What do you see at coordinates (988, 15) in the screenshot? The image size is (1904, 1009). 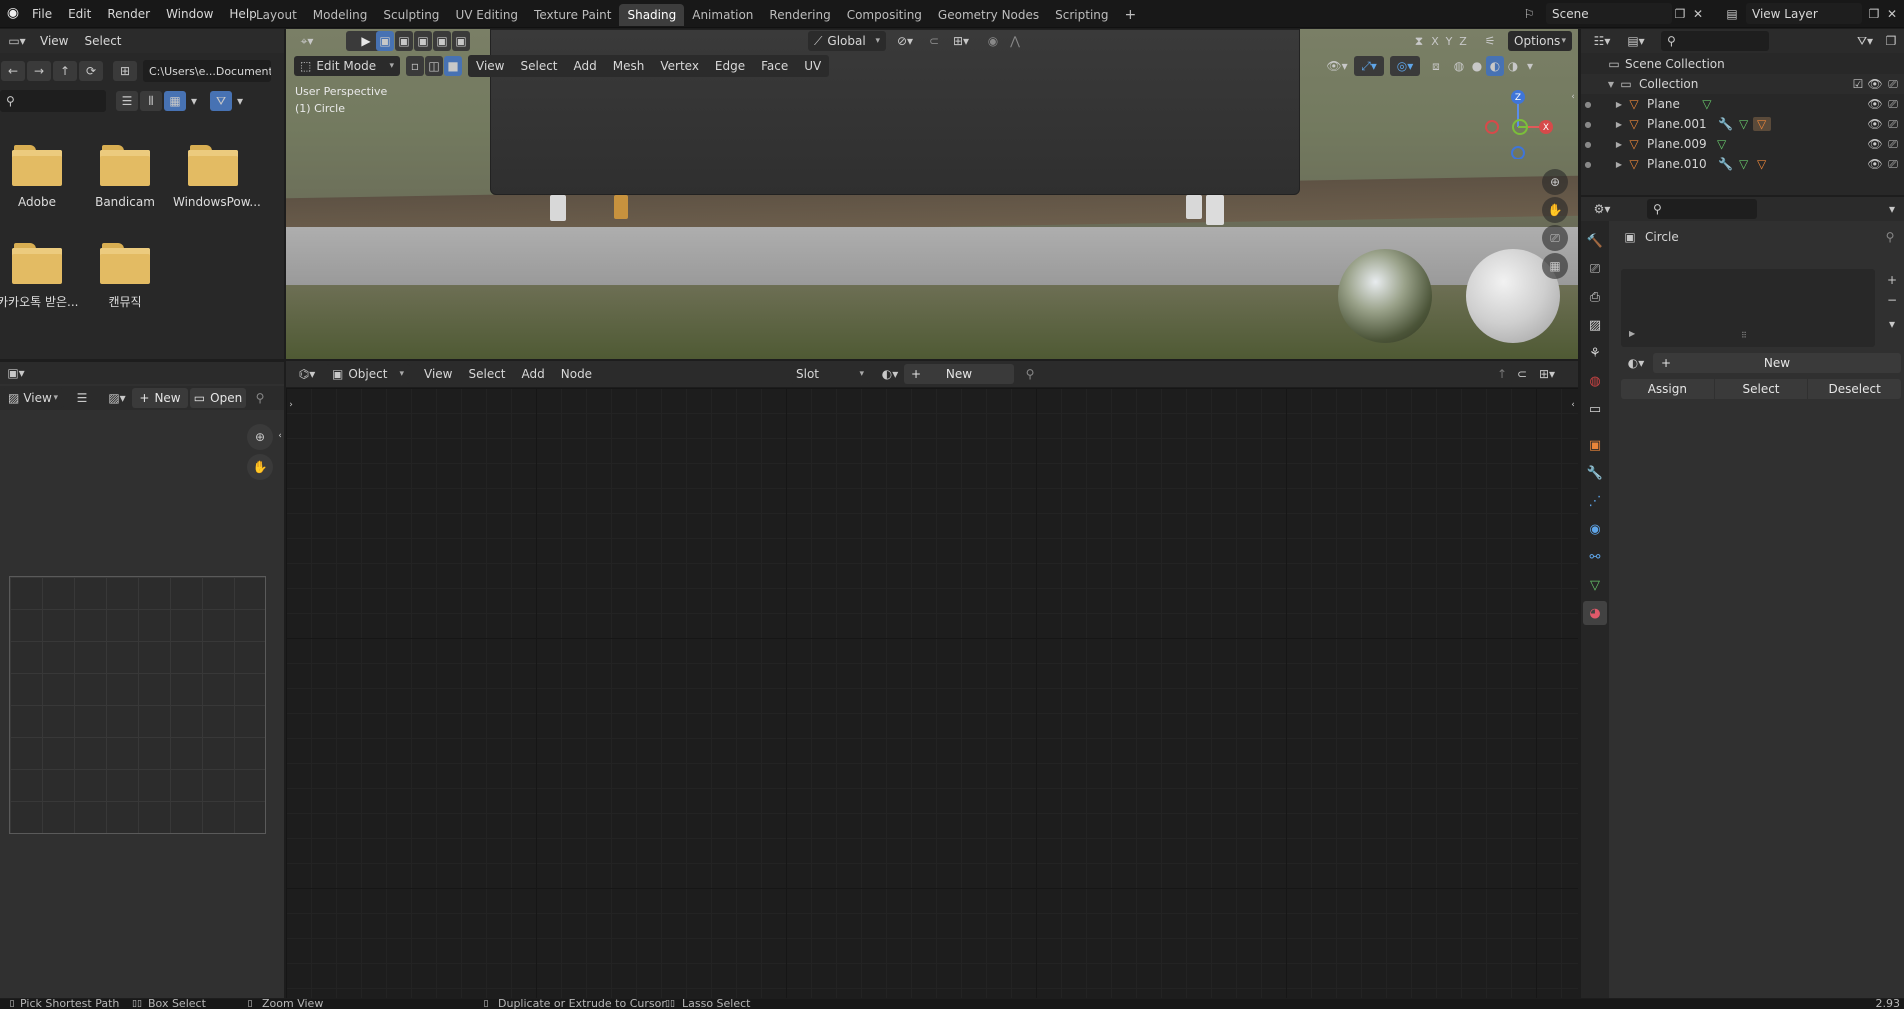 I see `tab-geometry-nodes: Geometry Nodes` at bounding box center [988, 15].